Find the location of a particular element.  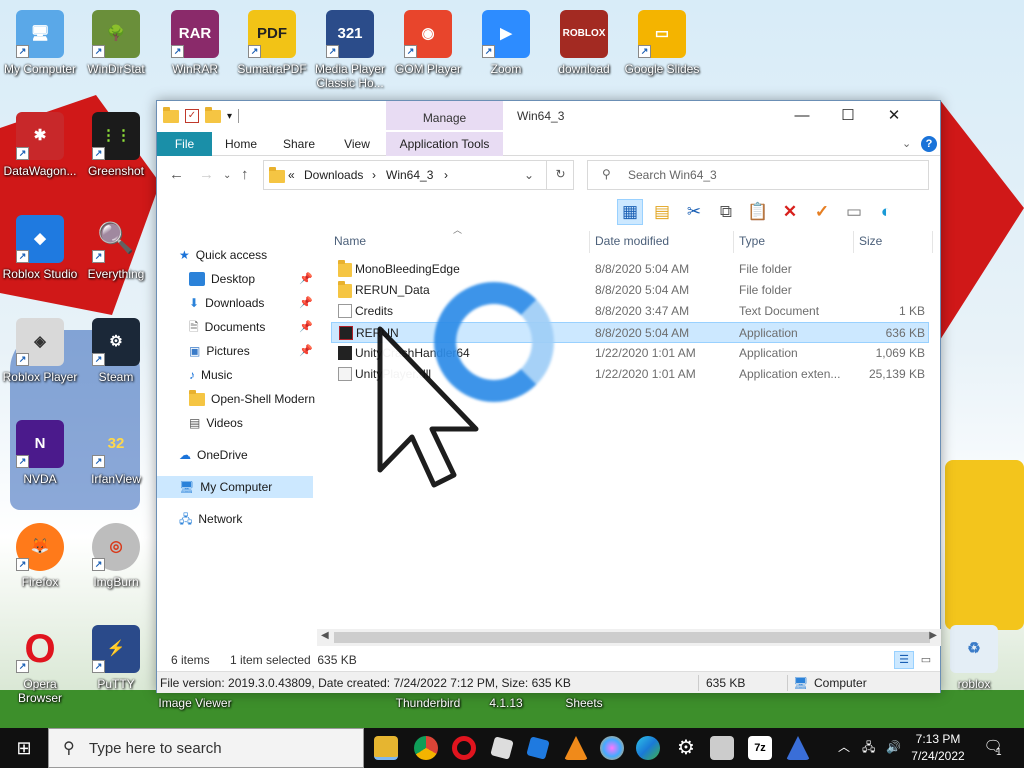

details-view-icon: ☰ is located at coordinates (904, 660).